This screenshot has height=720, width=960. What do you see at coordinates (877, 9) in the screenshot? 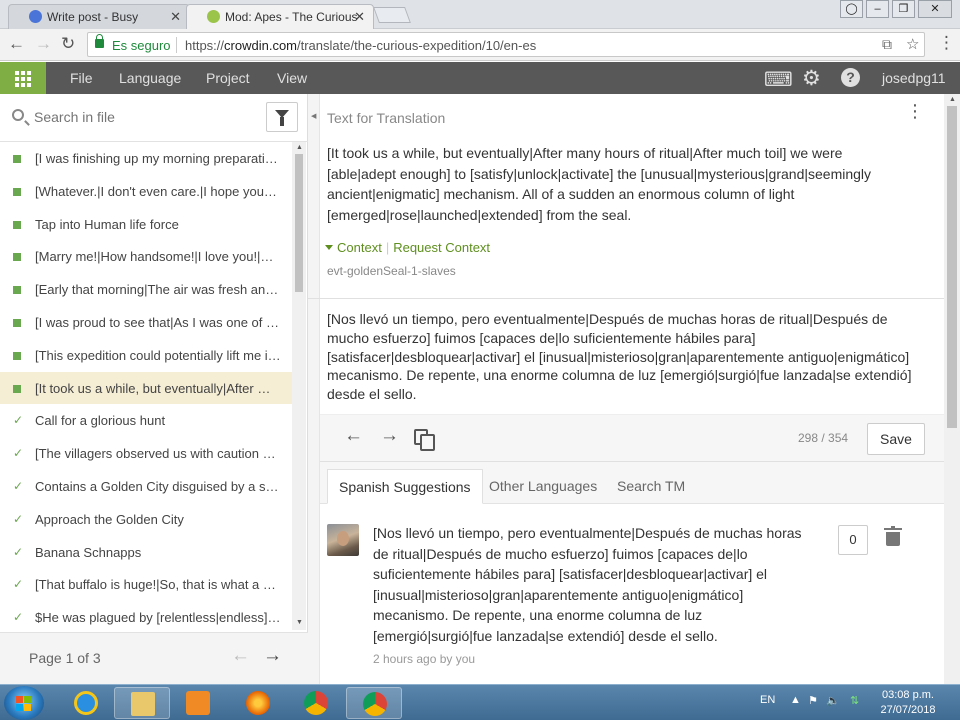
I see `minimize-button: –` at bounding box center [877, 9].